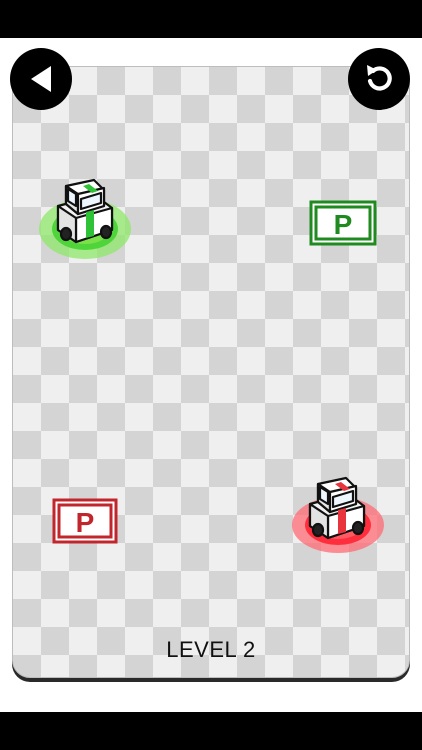 The image size is (422, 750). What do you see at coordinates (85, 218) in the screenshot?
I see `green-car` at bounding box center [85, 218].